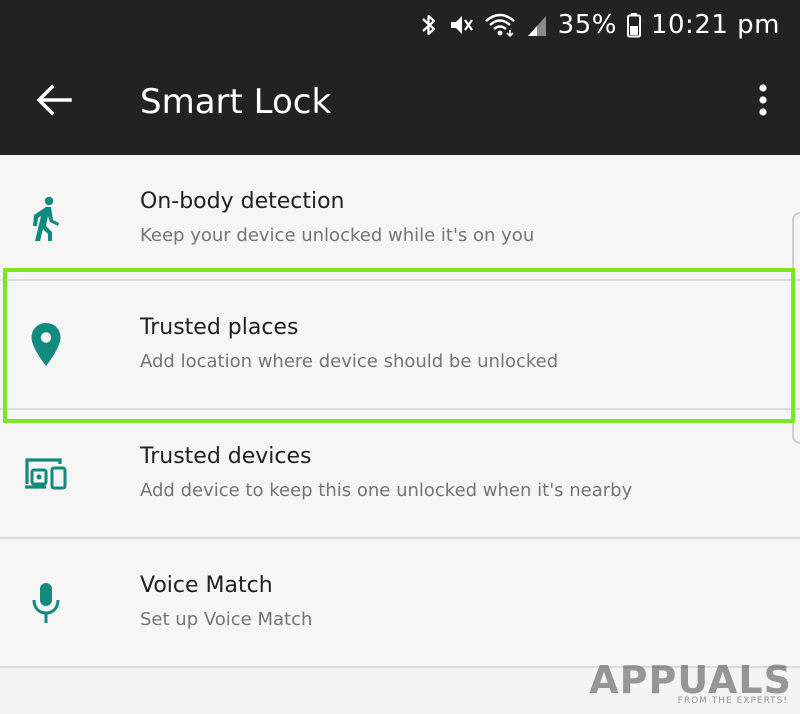 The image size is (800, 714). I want to click on status-icons: 35% 10:21 pm, so click(600, 25).